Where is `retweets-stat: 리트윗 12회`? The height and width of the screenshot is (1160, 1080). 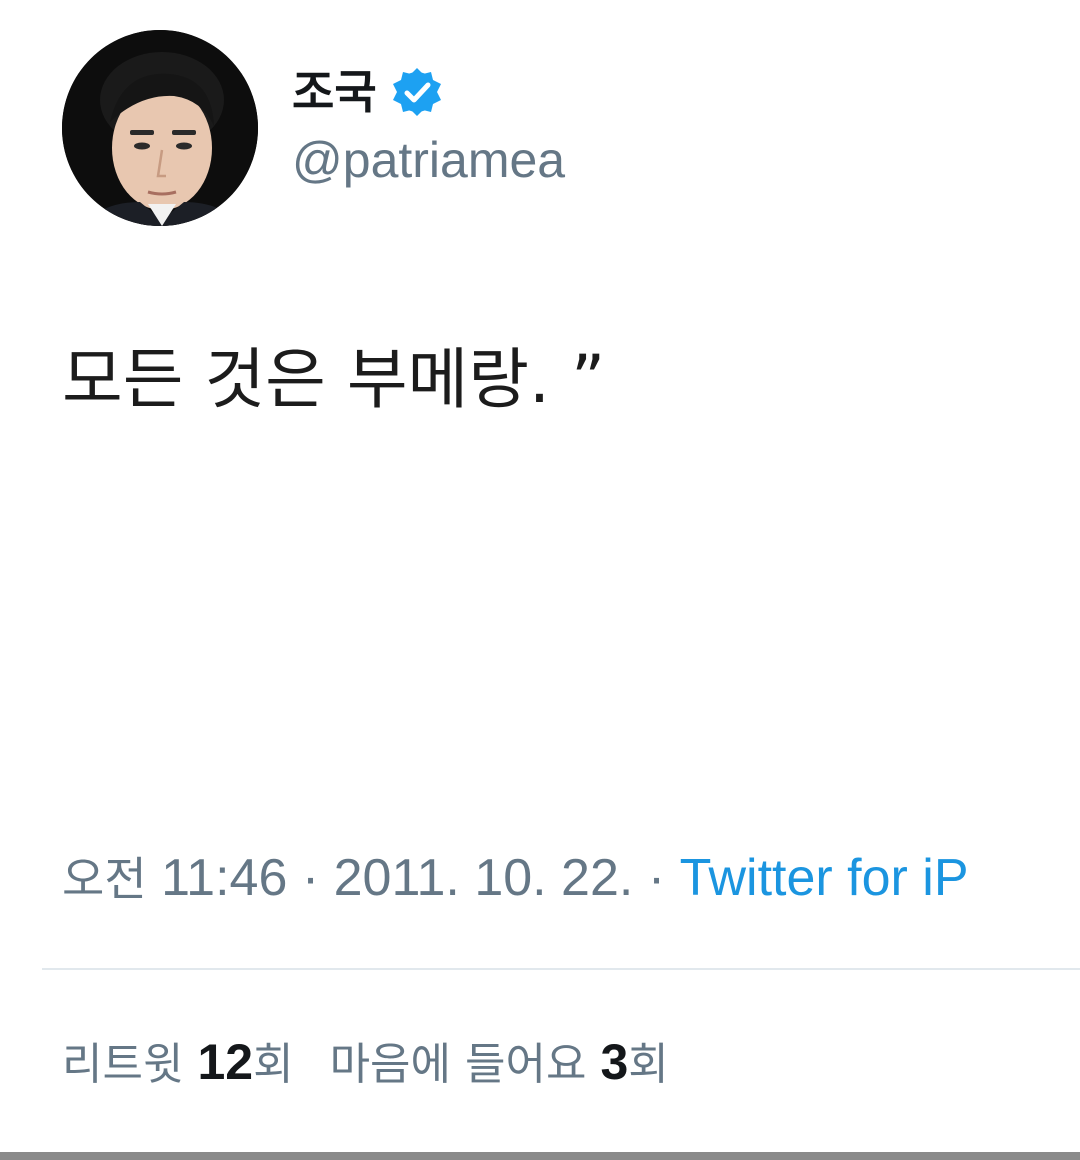
retweets-stat: 리트윗 12회 is located at coordinates (178, 1062).